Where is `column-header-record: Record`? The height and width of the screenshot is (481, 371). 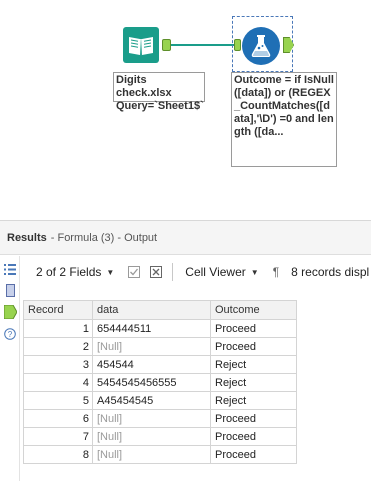
column-header-record: Record is located at coordinates (58, 310).